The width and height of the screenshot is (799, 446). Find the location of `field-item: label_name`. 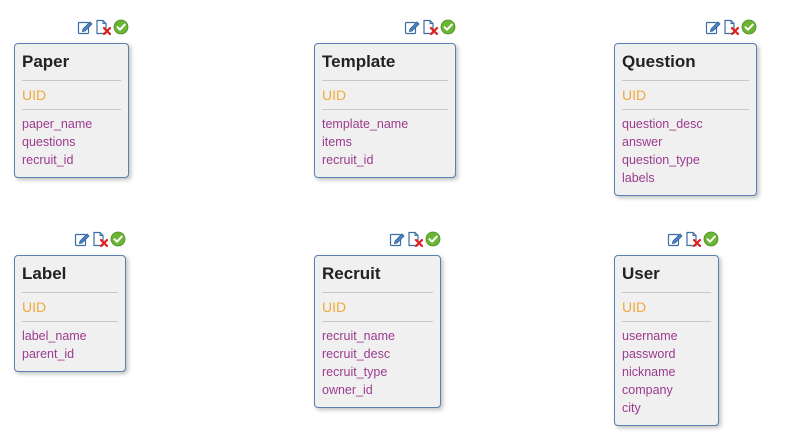

field-item: label_name is located at coordinates (54, 336).